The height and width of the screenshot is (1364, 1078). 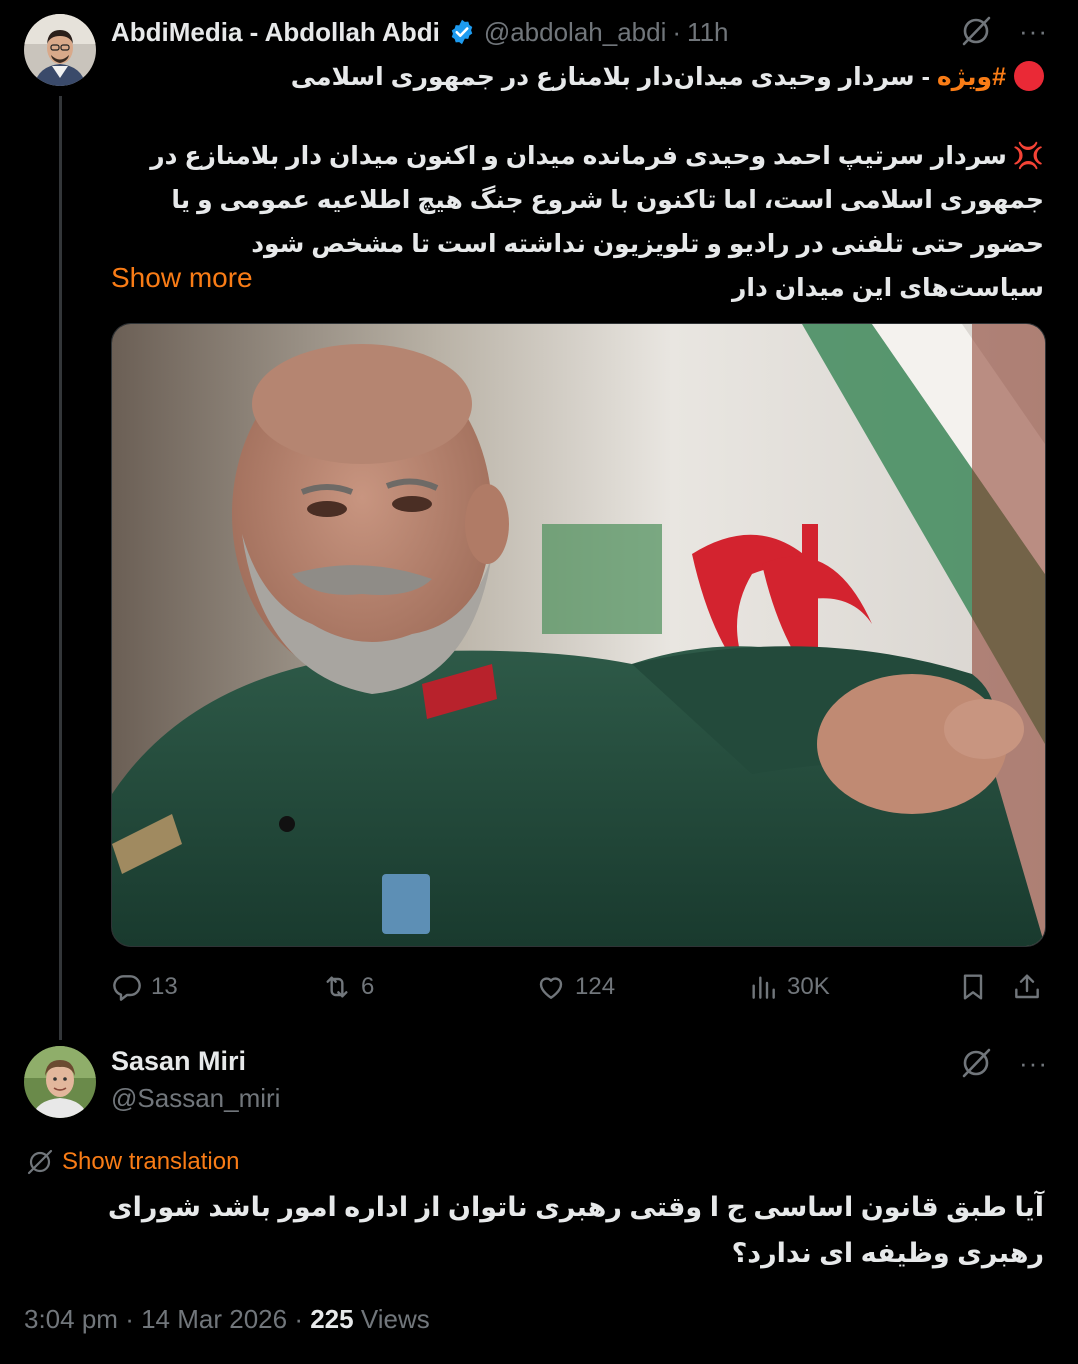 What do you see at coordinates (71, 1319) in the screenshot?
I see `reply-time: 3:04 pm` at bounding box center [71, 1319].